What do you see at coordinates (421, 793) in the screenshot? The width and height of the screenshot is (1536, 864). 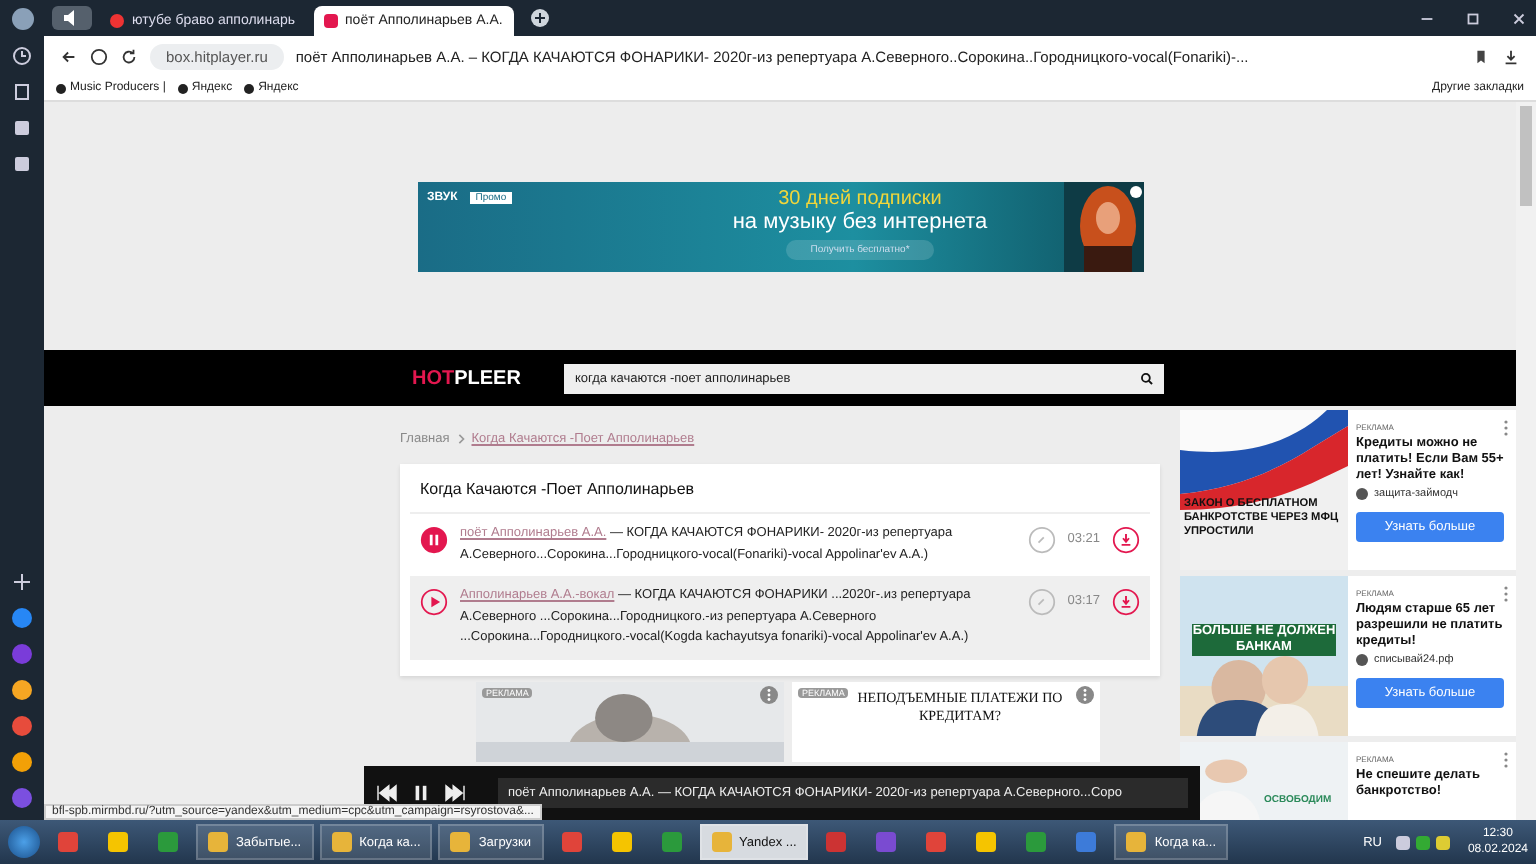 I see `pause-icon` at bounding box center [421, 793].